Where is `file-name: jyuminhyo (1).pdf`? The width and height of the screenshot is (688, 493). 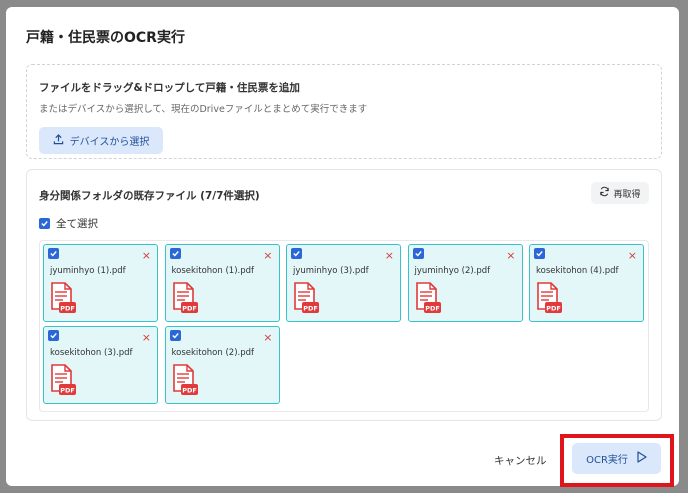
file-name: jyuminhyo (1).pdf is located at coordinates (88, 271).